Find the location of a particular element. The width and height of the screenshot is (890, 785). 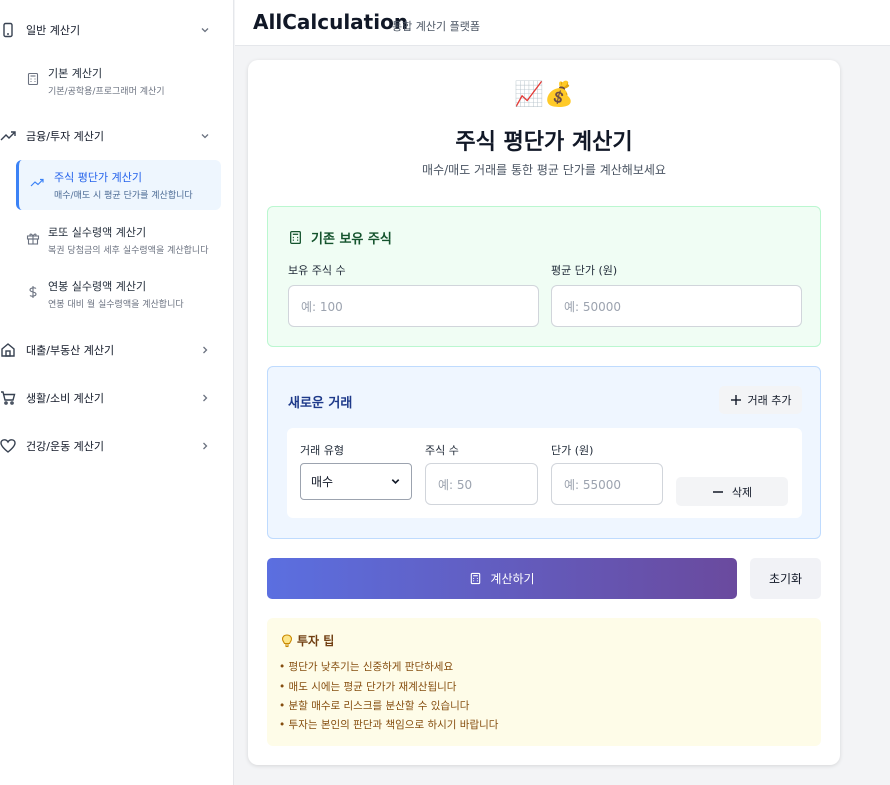

heart-icon is located at coordinates (8, 446).